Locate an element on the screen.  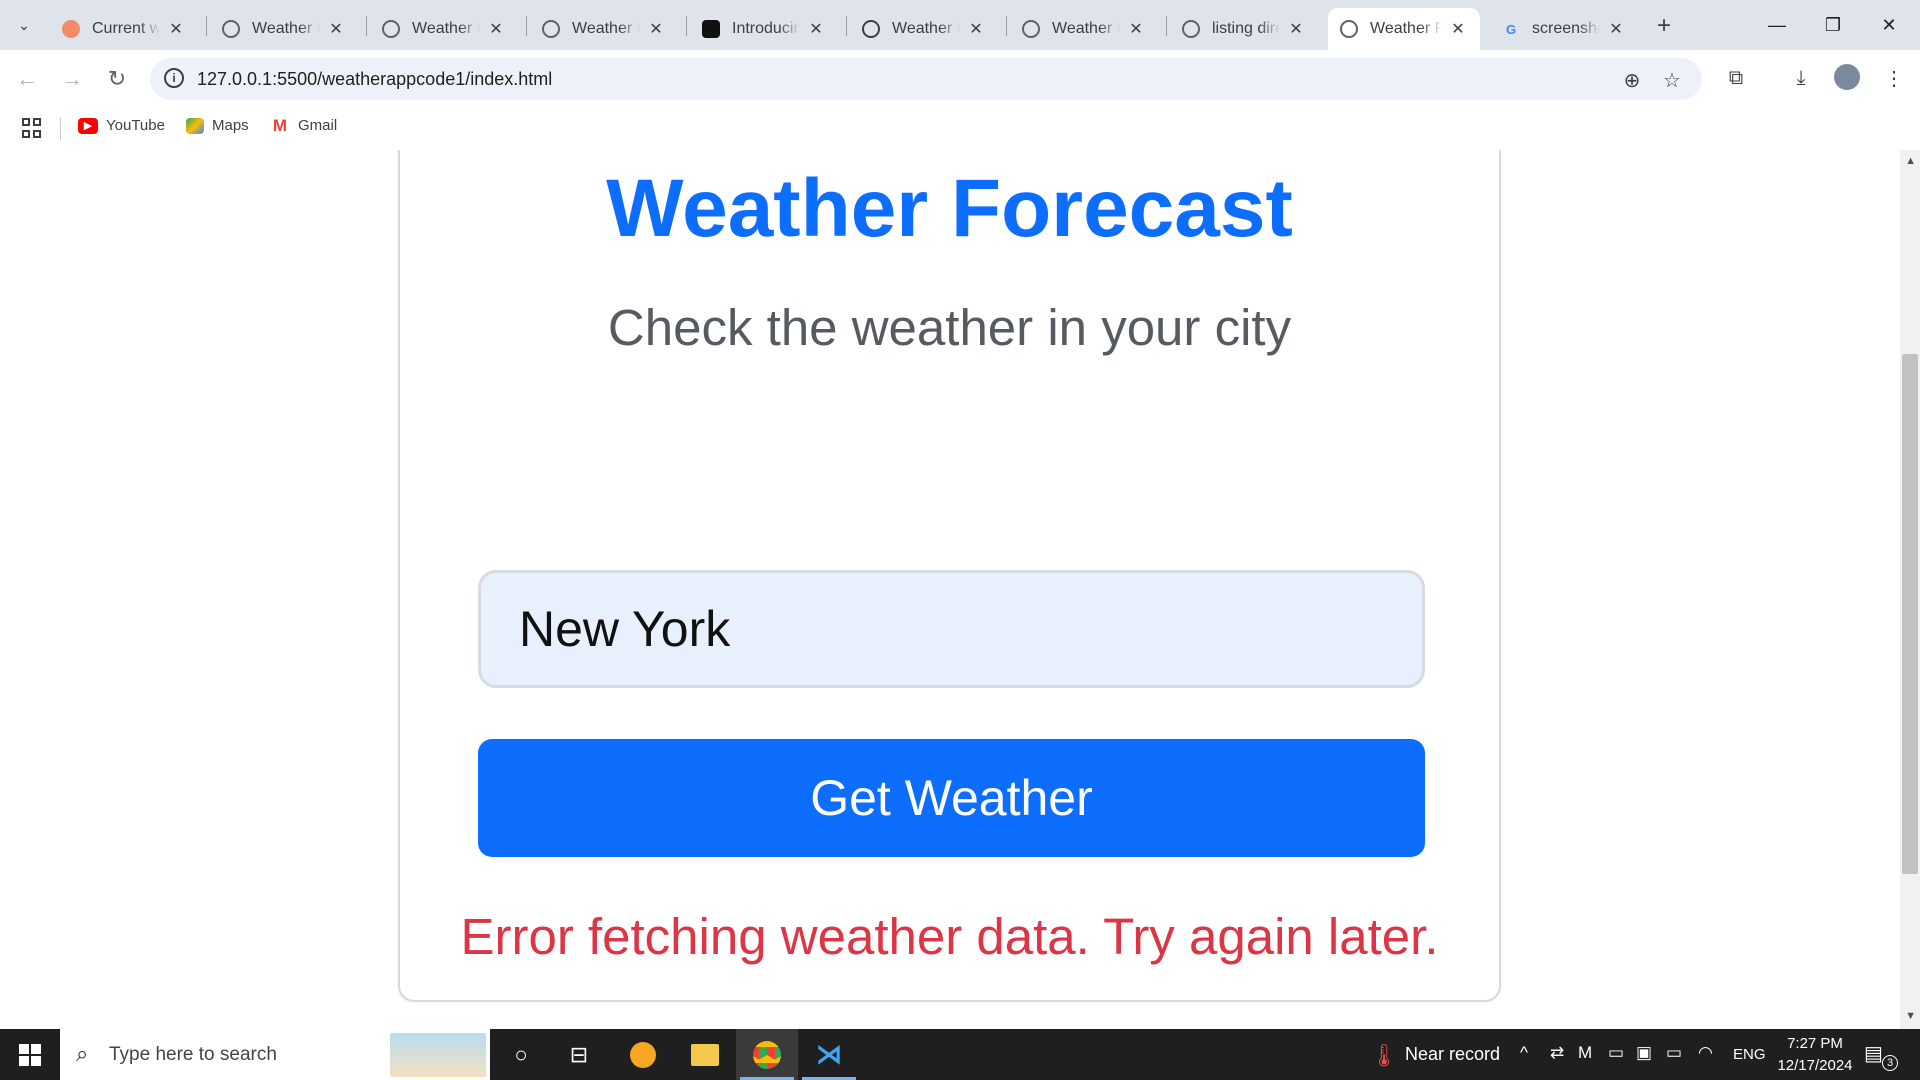
search-icon: ⌕ is located at coordinates (82, 1053).